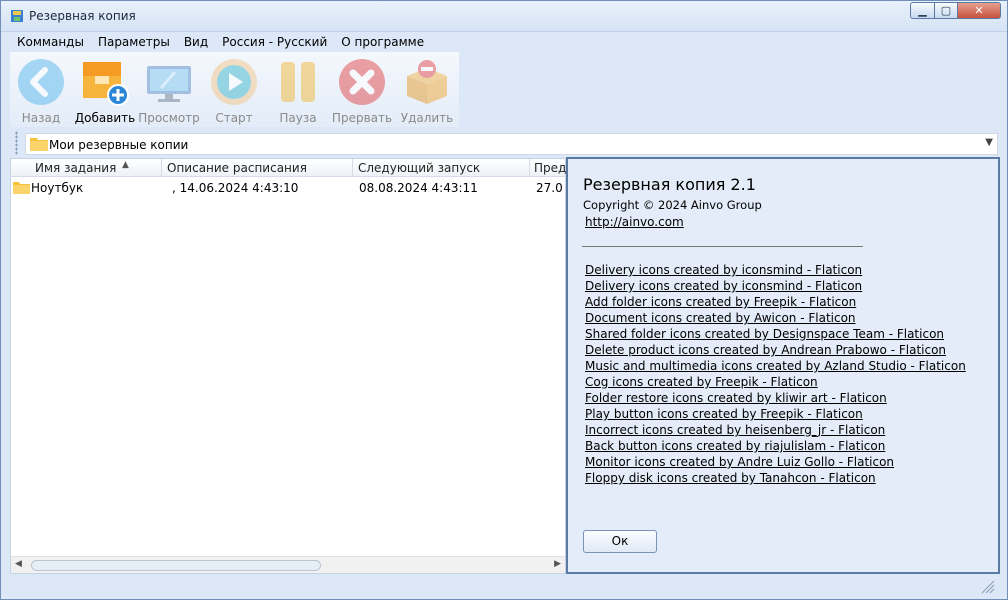 The width and height of the screenshot is (1008, 600). I want to click on play-icon, so click(234, 82).